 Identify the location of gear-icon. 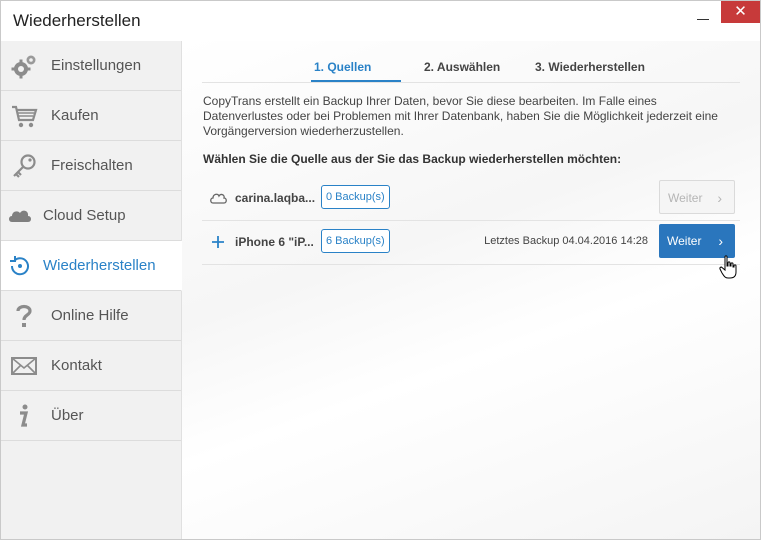
(24, 66).